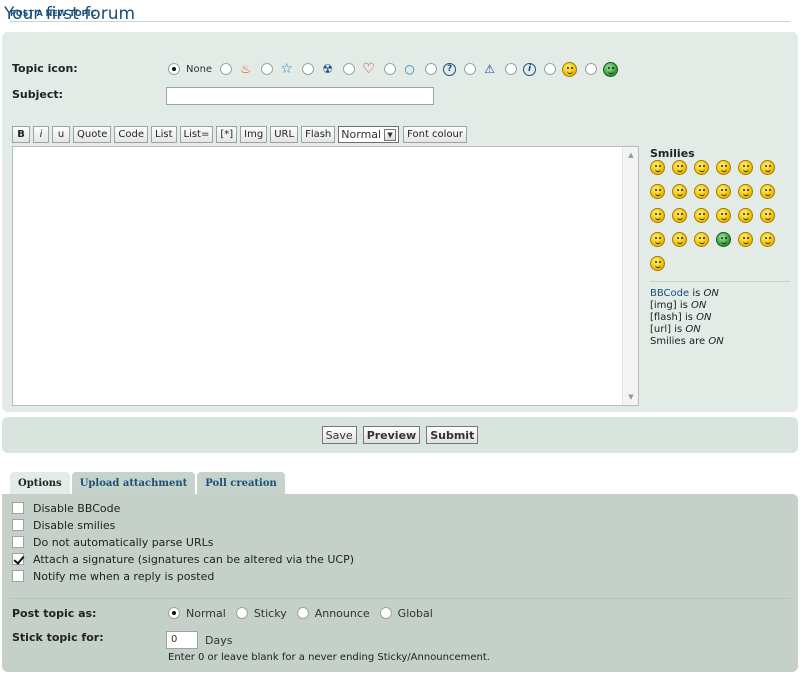  What do you see at coordinates (339, 435) in the screenshot?
I see `save-button: Save` at bounding box center [339, 435].